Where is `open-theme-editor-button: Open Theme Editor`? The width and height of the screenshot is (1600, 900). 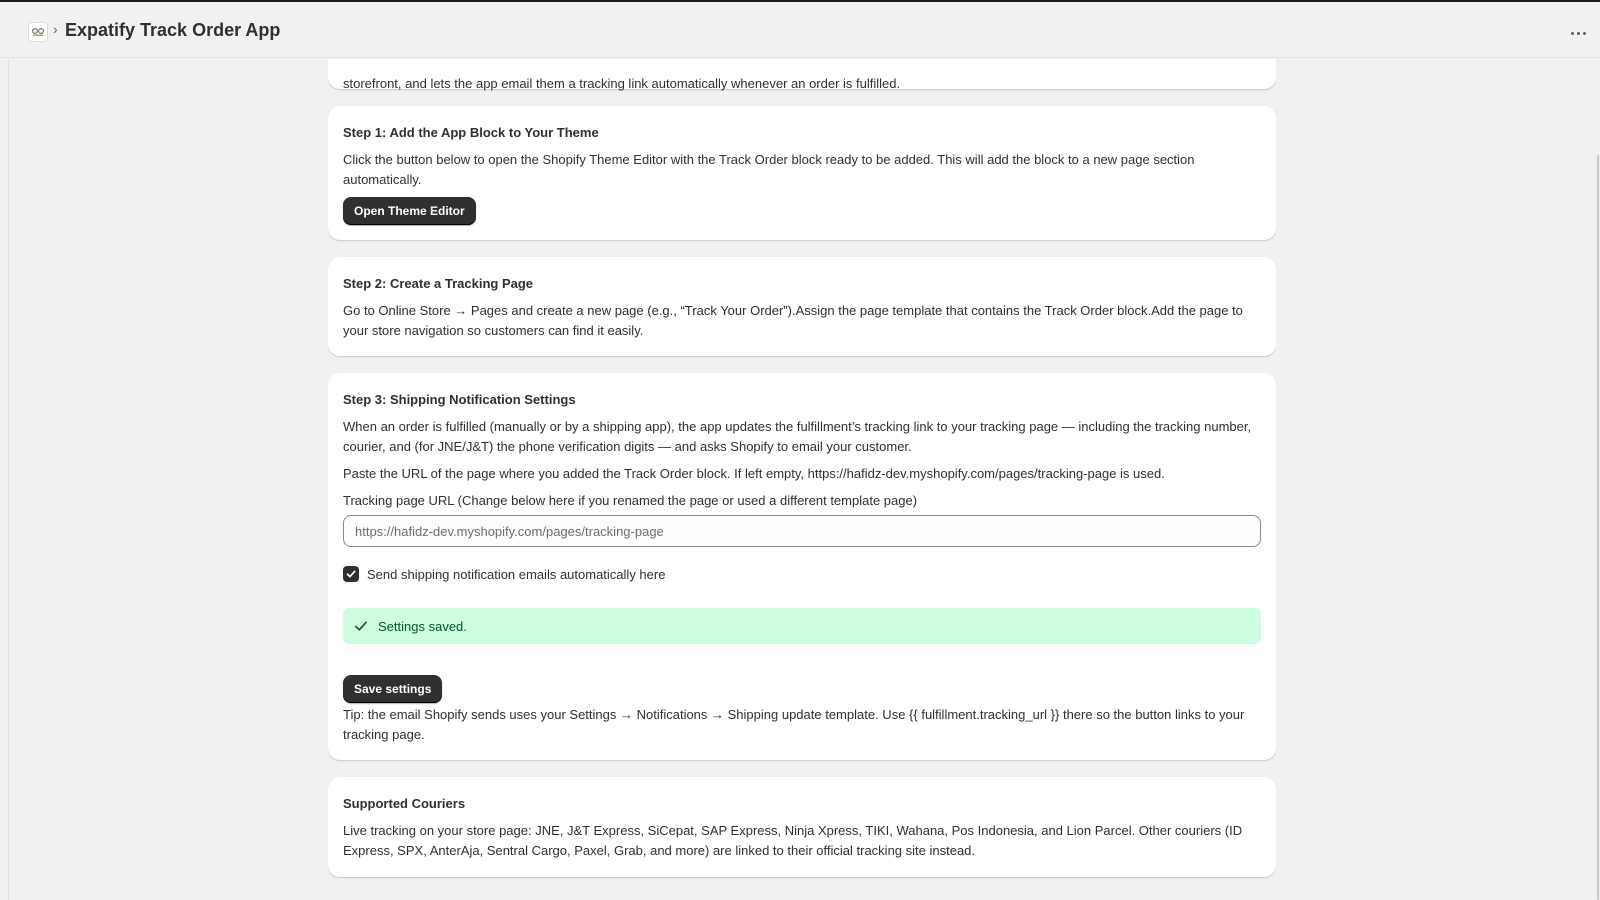 open-theme-editor-button: Open Theme Editor is located at coordinates (409, 211).